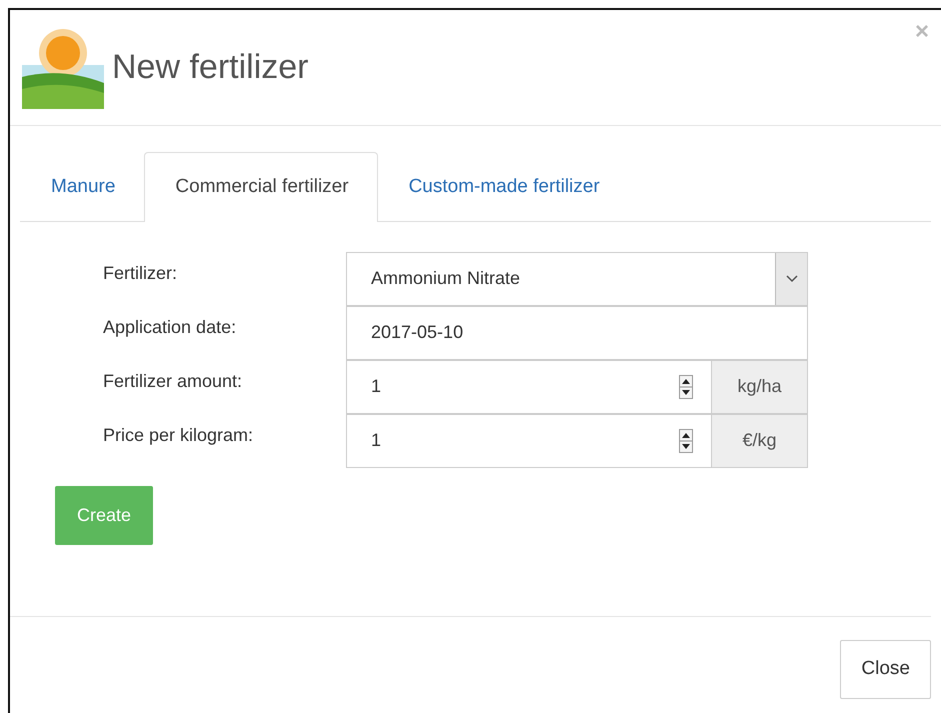  What do you see at coordinates (760, 387) in the screenshot?
I see `unit-label: kg/ha` at bounding box center [760, 387].